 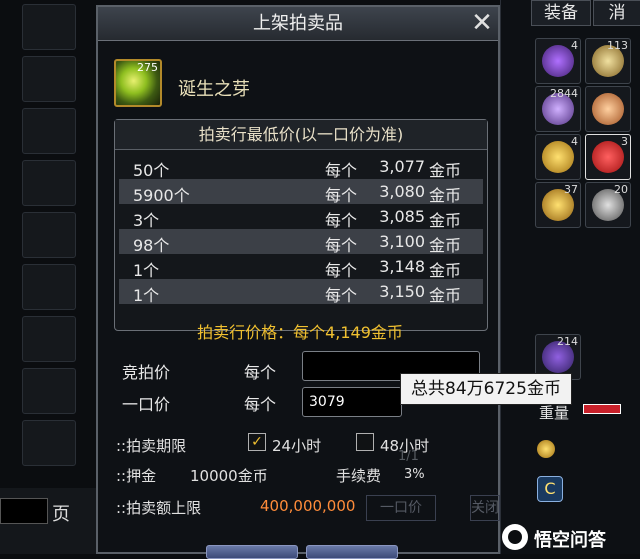 I want to click on item-stack-count: 275, so click(x=147, y=67).